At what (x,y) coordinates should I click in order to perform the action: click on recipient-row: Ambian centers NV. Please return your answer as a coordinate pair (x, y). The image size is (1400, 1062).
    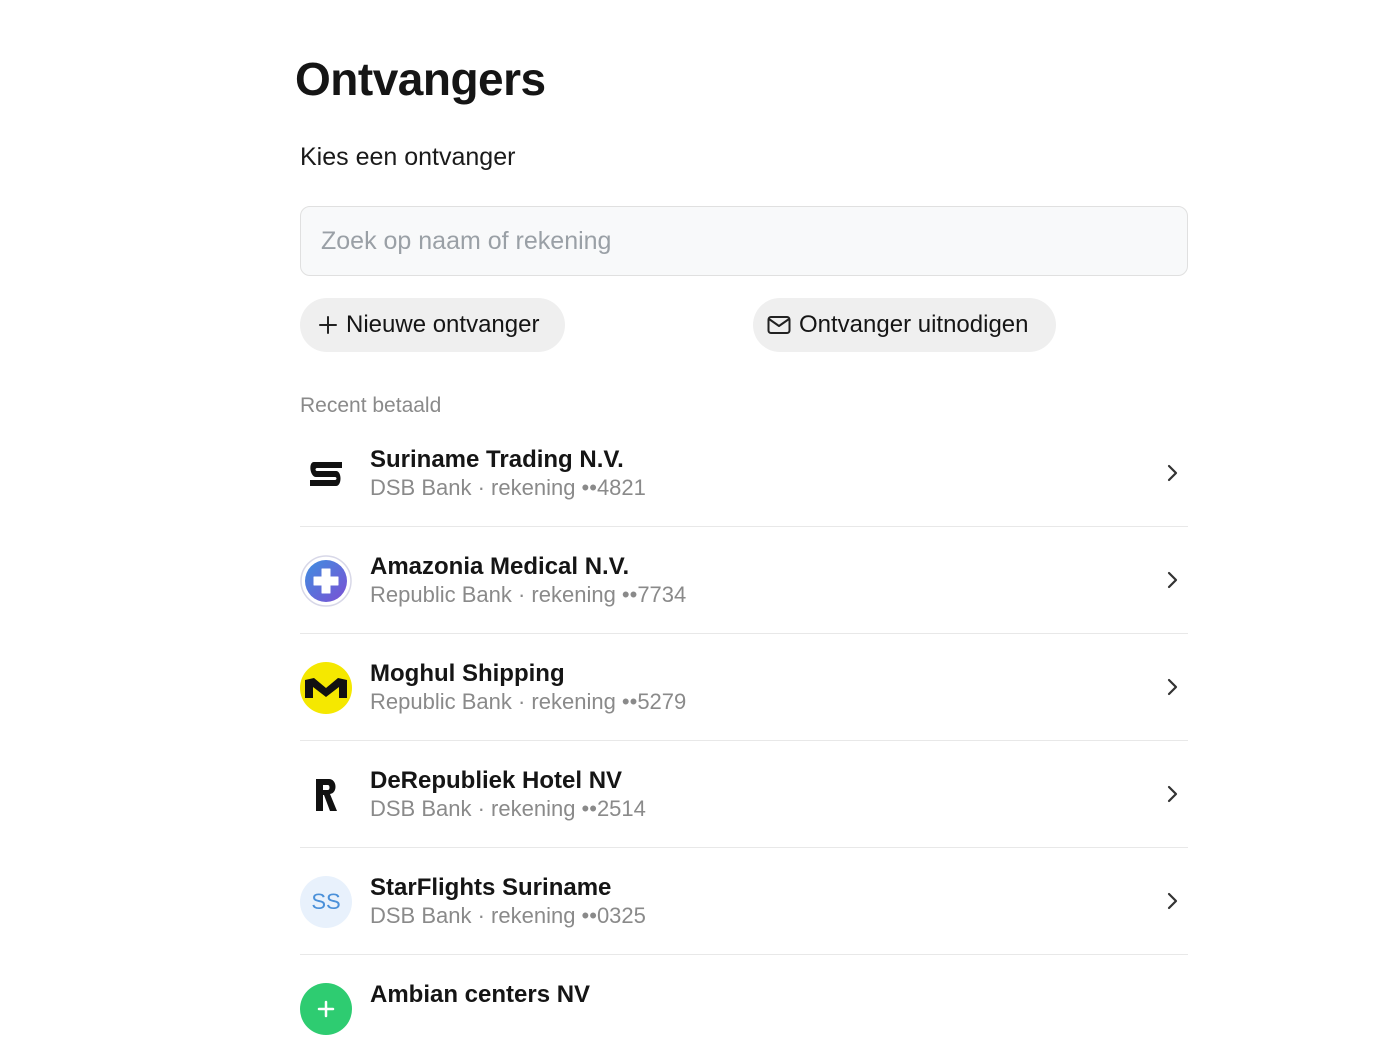
    Looking at the image, I should click on (744, 1008).